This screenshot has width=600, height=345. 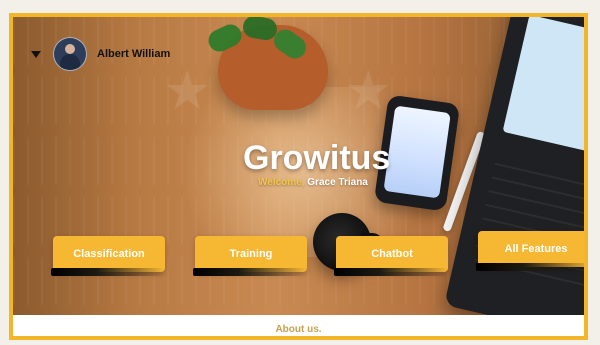 What do you see at coordinates (134, 54) in the screenshot?
I see `user-name: Albert William` at bounding box center [134, 54].